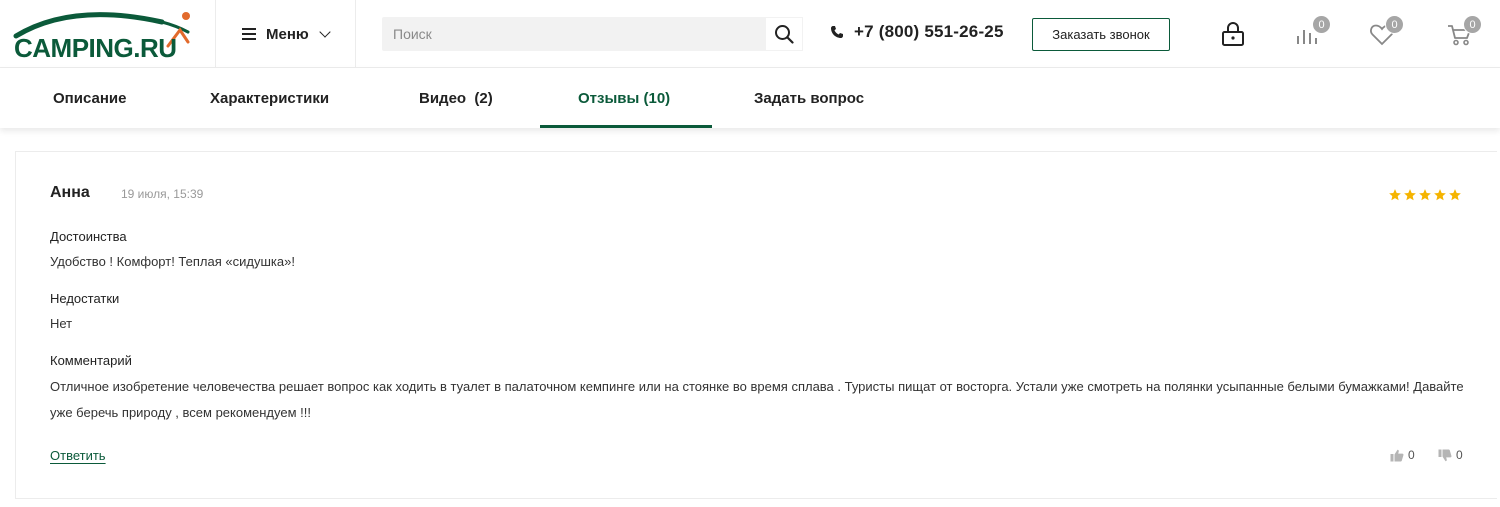 Image resolution: width=1500 pixels, height=507 pixels. I want to click on tab-ask-question: Задать вопрос, so click(809, 98).